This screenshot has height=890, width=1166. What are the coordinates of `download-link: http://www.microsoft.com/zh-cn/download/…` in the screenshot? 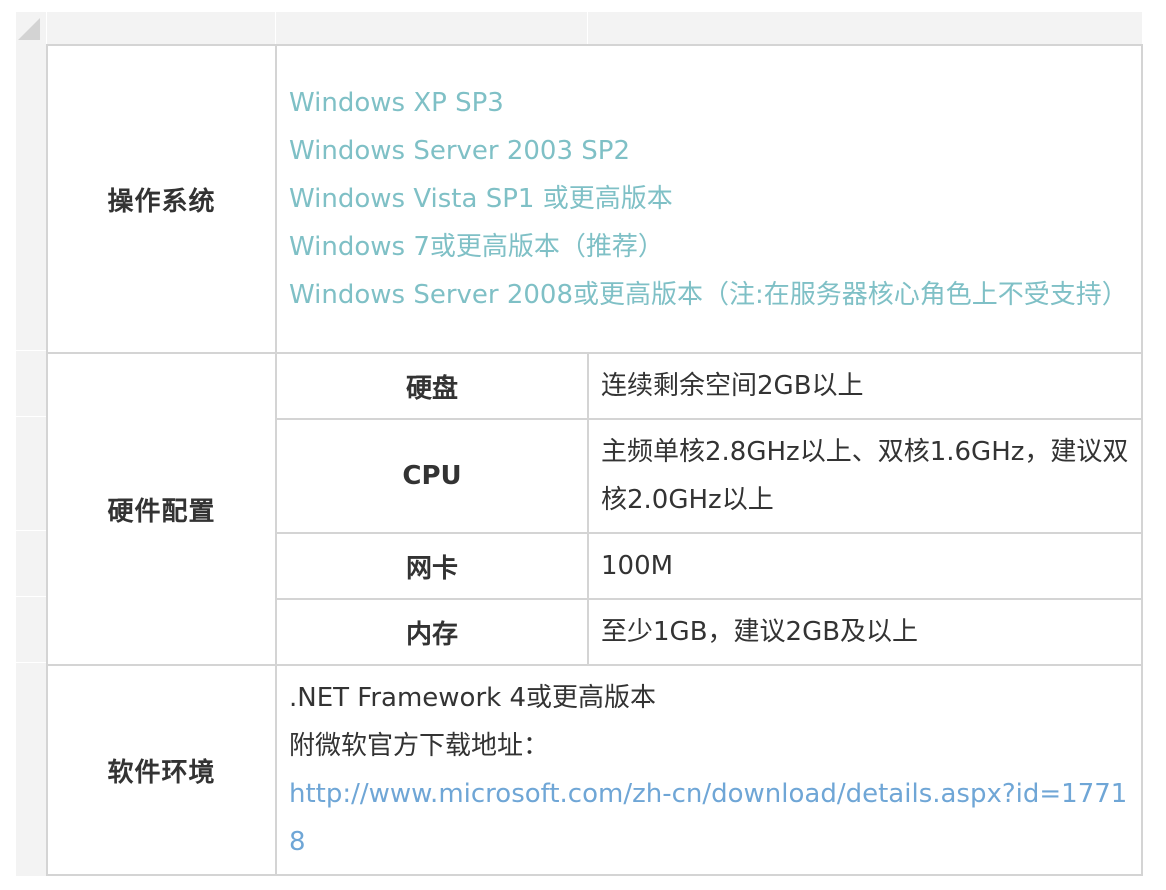 It's located at (709, 818).